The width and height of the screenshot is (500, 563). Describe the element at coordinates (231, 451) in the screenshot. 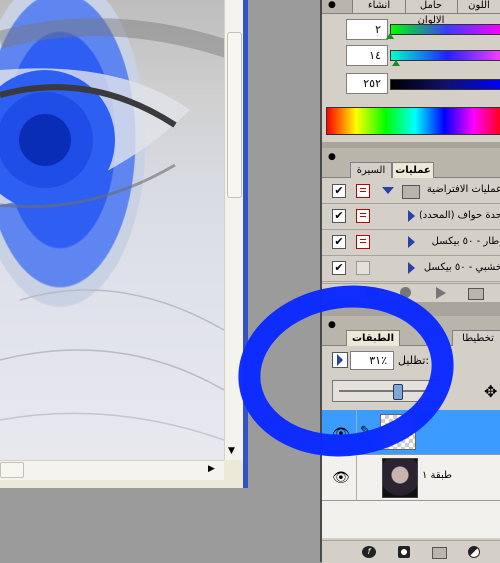

I see `scroll-down-arrow-icon: ▼` at that location.